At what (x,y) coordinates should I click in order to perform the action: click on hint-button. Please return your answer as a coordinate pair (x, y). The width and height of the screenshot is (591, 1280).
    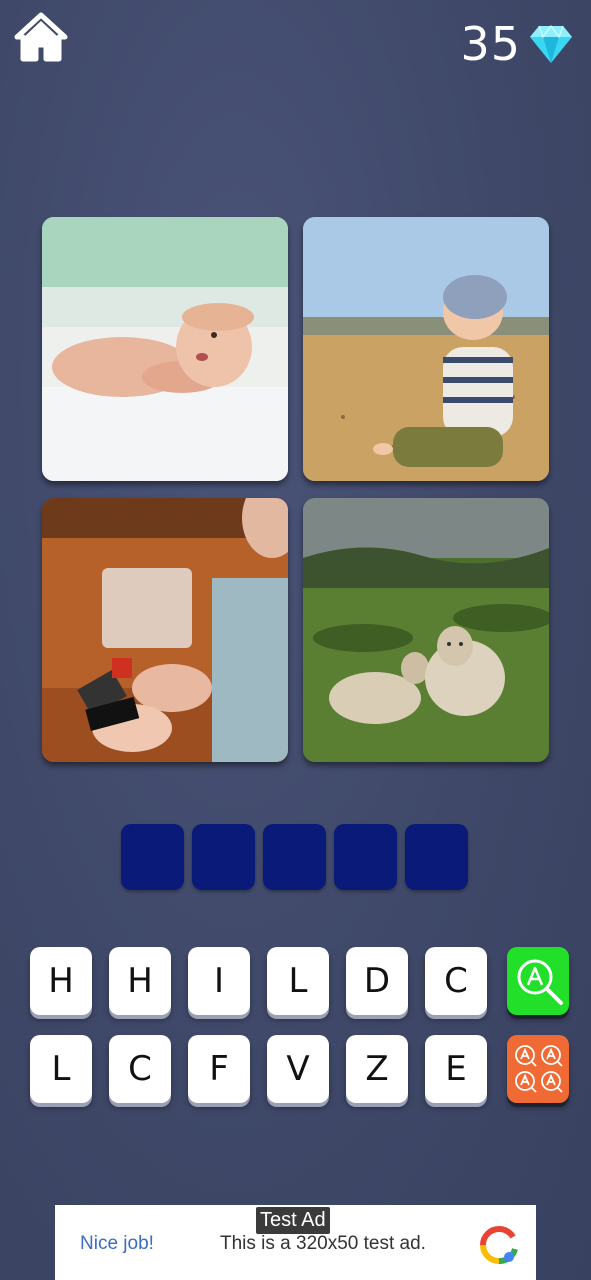
    Looking at the image, I should click on (538, 981).